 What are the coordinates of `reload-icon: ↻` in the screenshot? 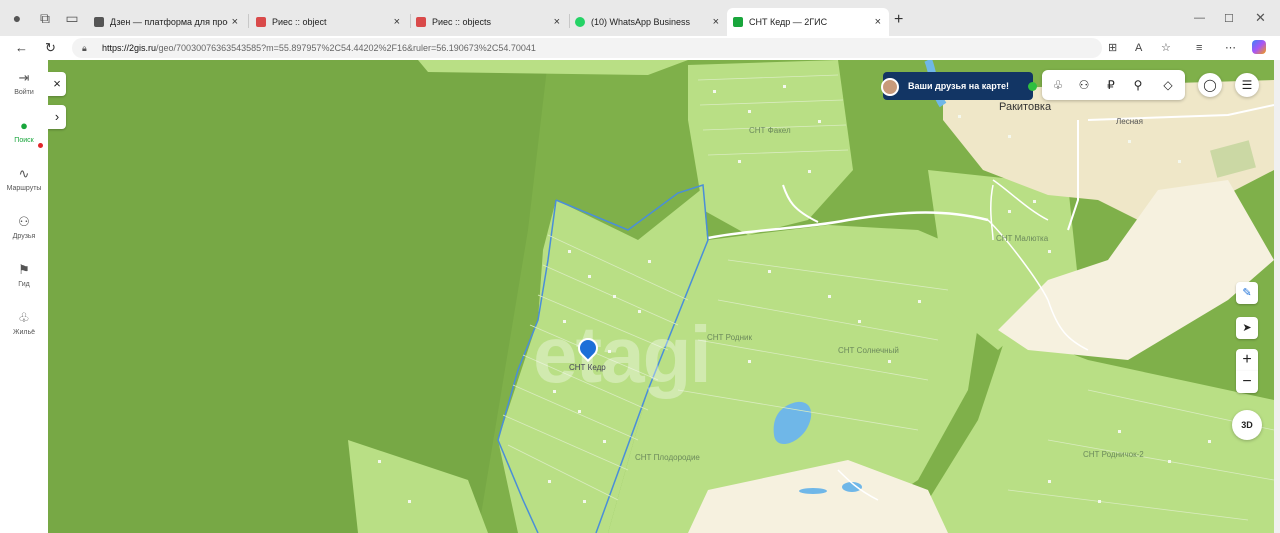 It's located at (50, 48).